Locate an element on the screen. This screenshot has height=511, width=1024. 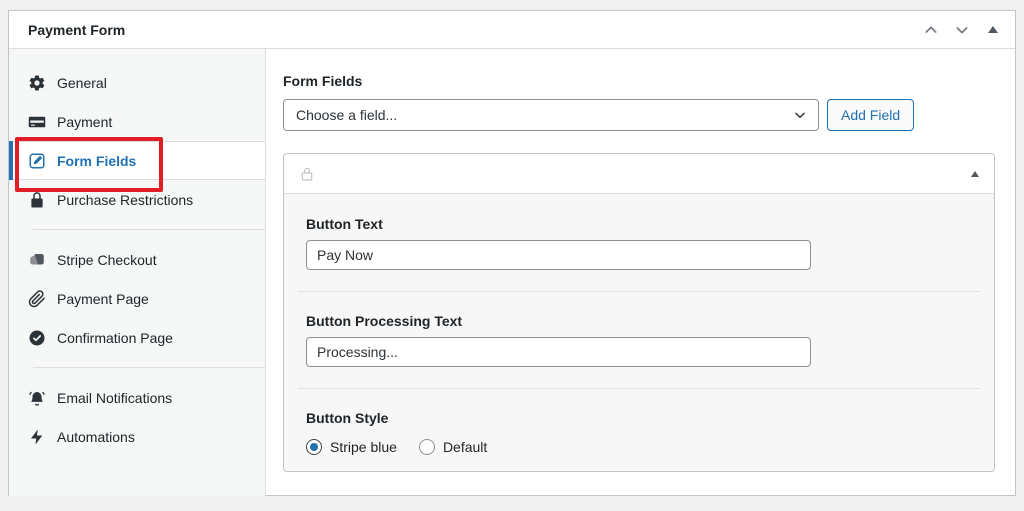
metabox-controls is located at coordinates (962, 30).